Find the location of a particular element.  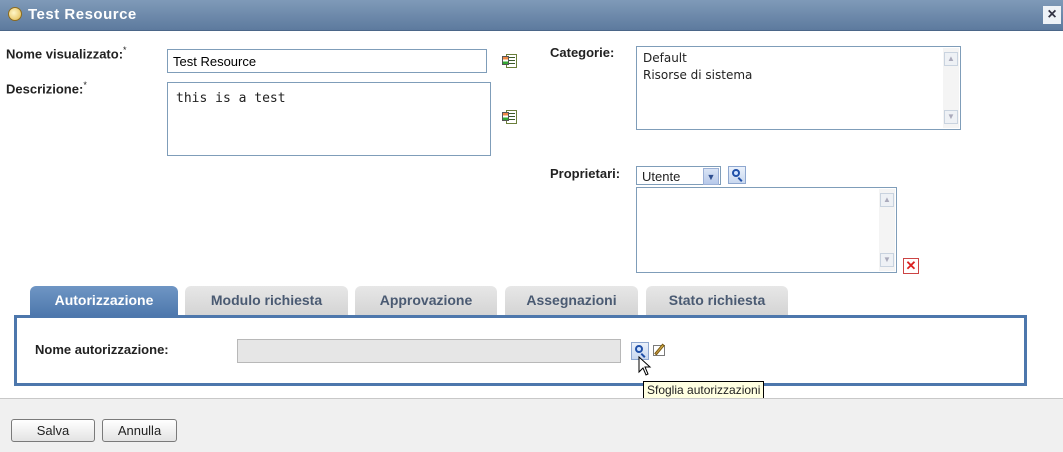

chevron-down-icon: ▼ is located at coordinates (711, 176).